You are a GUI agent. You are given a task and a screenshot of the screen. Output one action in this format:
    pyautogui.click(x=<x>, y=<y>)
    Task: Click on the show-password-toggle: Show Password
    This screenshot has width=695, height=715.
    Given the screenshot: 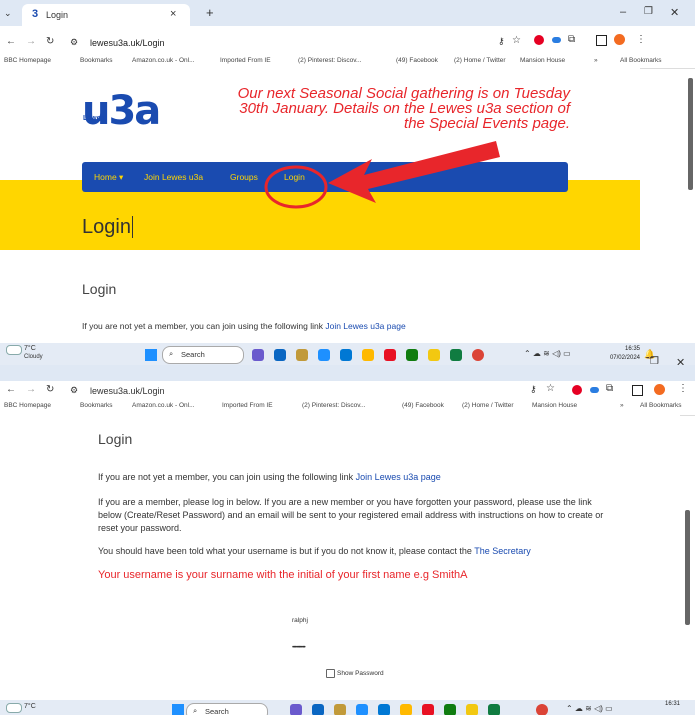 What is the action you would take?
    pyautogui.click(x=355, y=673)
    